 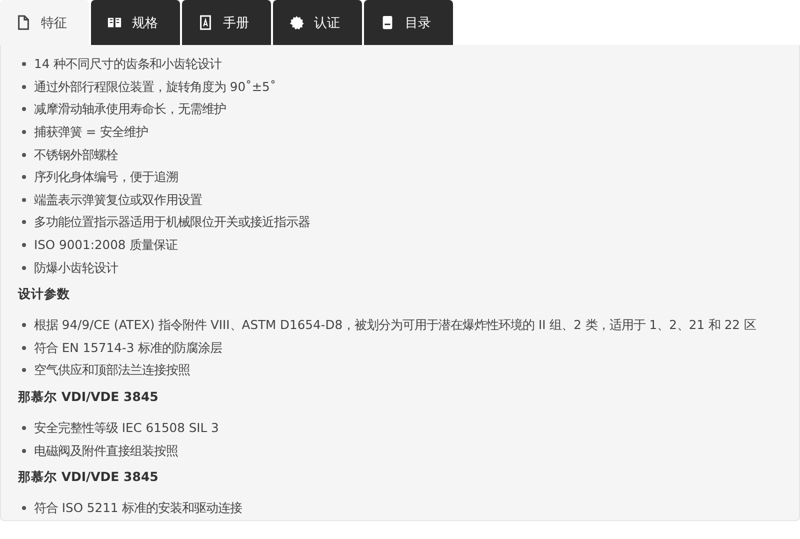 I want to click on feature-item: 多功能位置指示器适用于机械限位开关或接近指示器, so click(x=172, y=222).